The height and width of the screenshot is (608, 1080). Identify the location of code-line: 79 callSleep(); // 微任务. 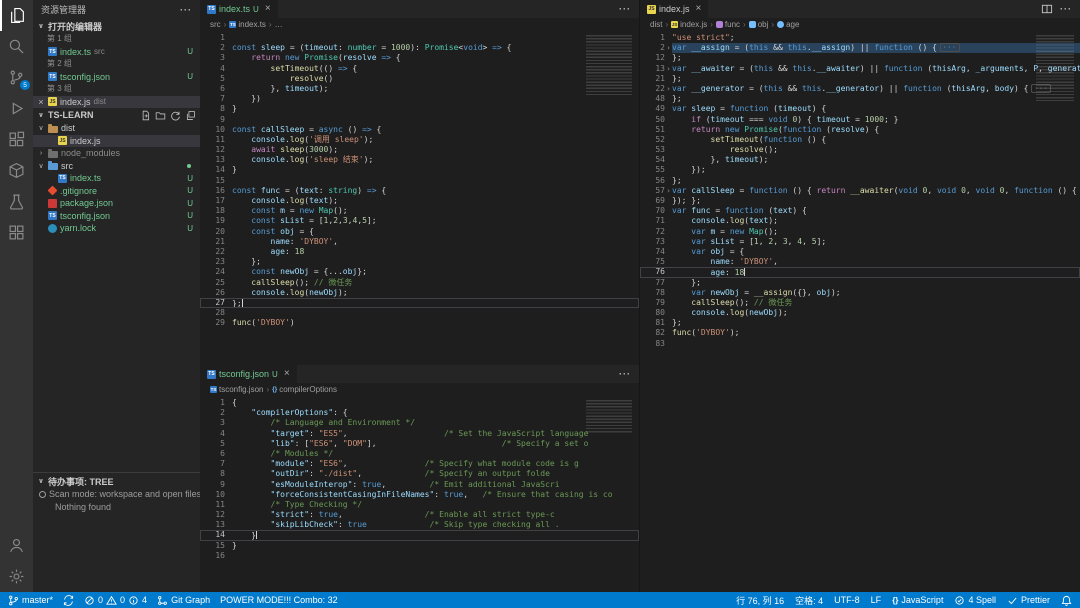
(860, 303).